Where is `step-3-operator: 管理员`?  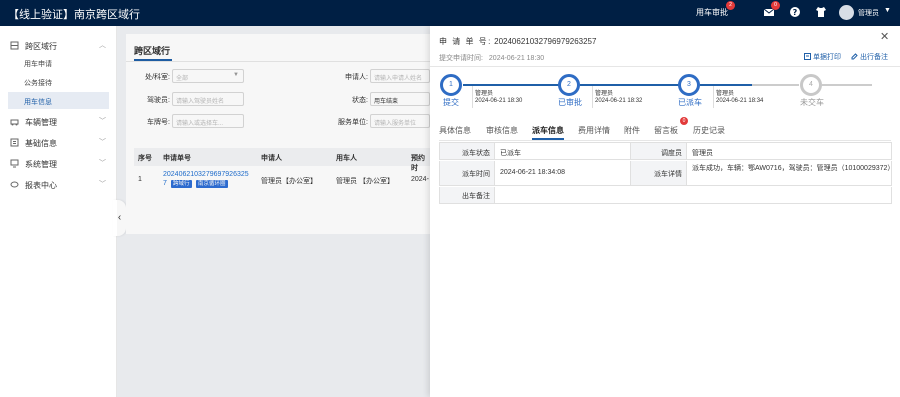
step-3-operator: 管理员 is located at coordinates (725, 94).